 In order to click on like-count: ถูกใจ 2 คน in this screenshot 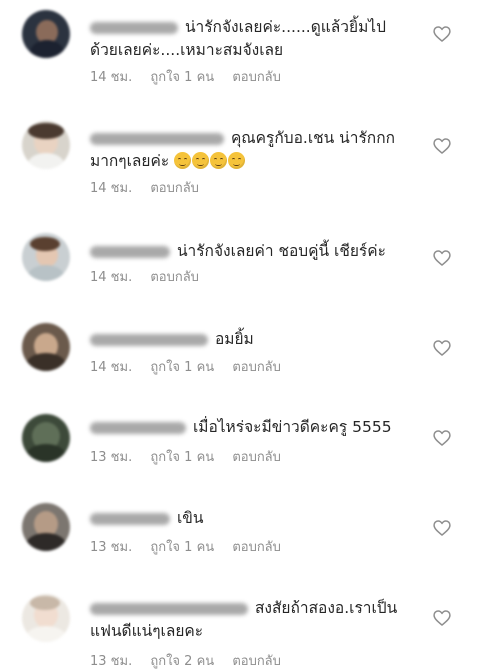, I will do `click(182, 661)`.